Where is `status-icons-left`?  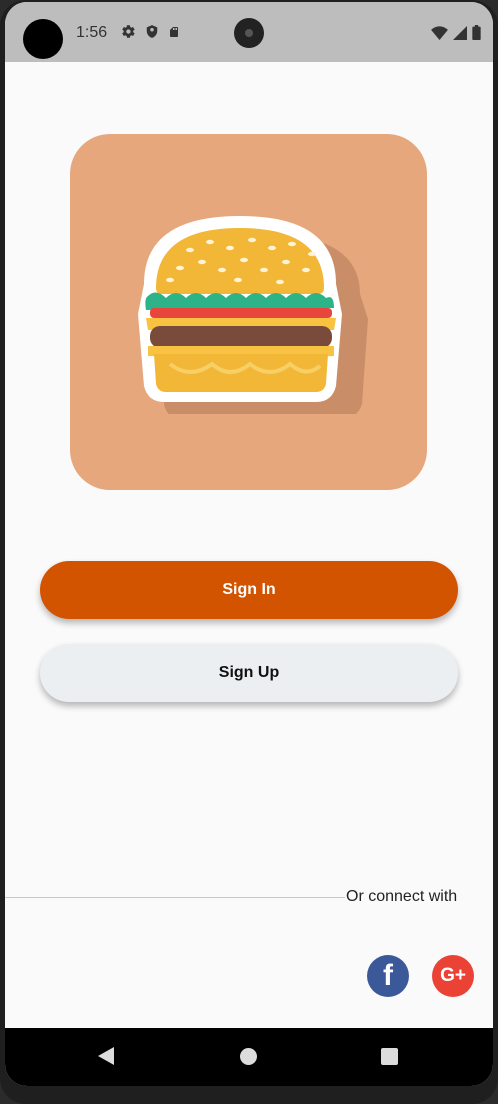 status-icons-left is located at coordinates (150, 31).